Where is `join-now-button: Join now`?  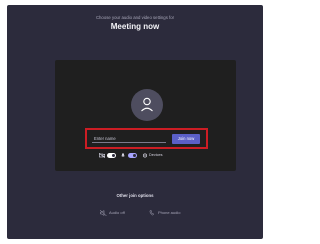 join-now-button: Join now is located at coordinates (186, 139).